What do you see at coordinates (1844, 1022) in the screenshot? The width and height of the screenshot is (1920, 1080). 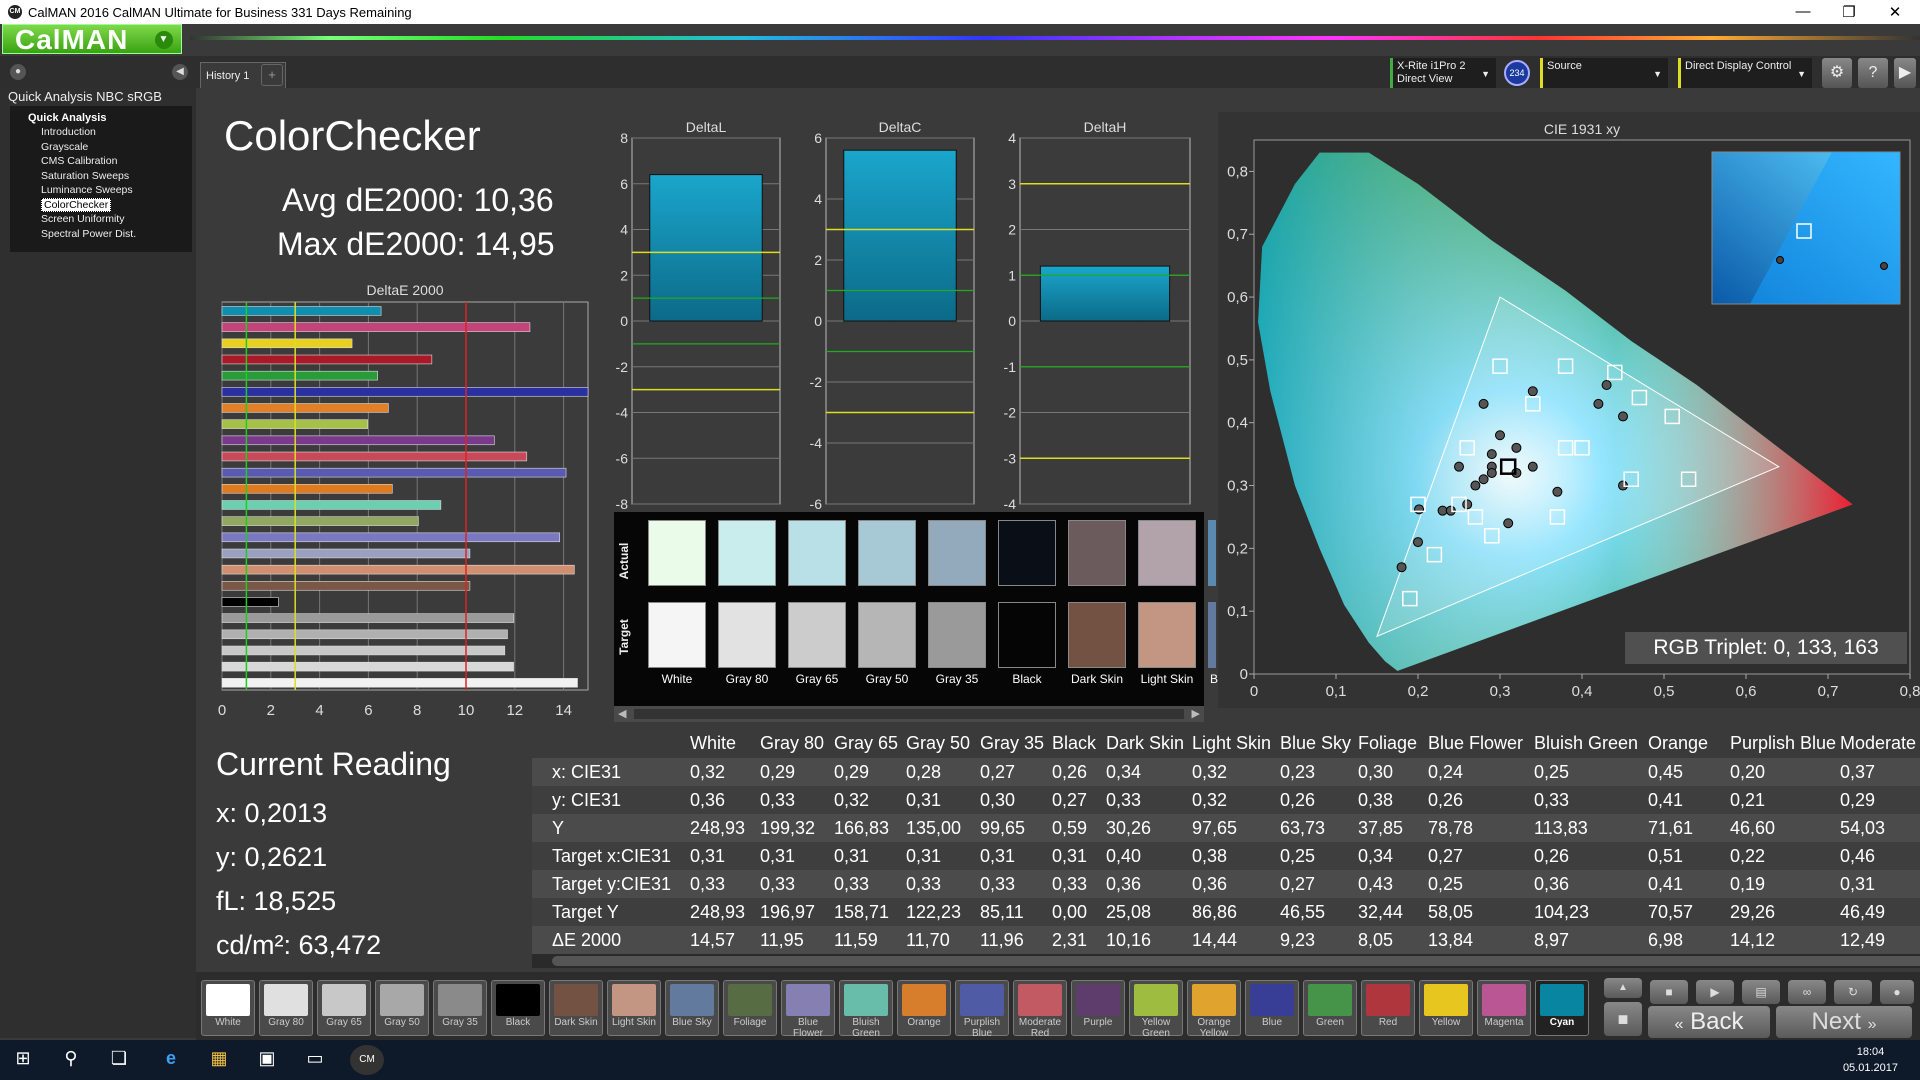 I see `next-button: Next »` at bounding box center [1844, 1022].